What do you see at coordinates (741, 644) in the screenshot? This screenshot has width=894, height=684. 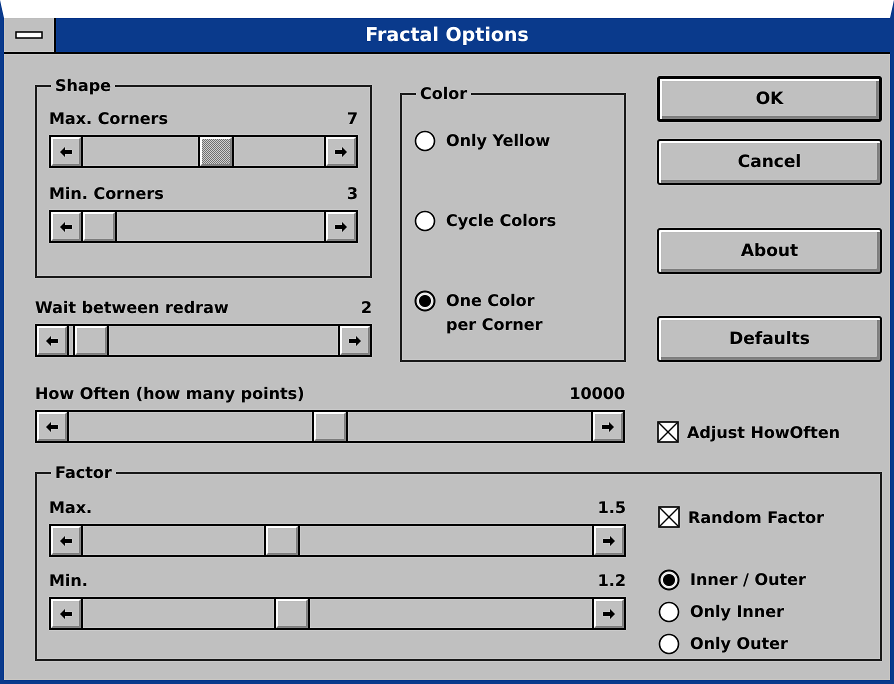 I see `radio-option: Only Outer` at bounding box center [741, 644].